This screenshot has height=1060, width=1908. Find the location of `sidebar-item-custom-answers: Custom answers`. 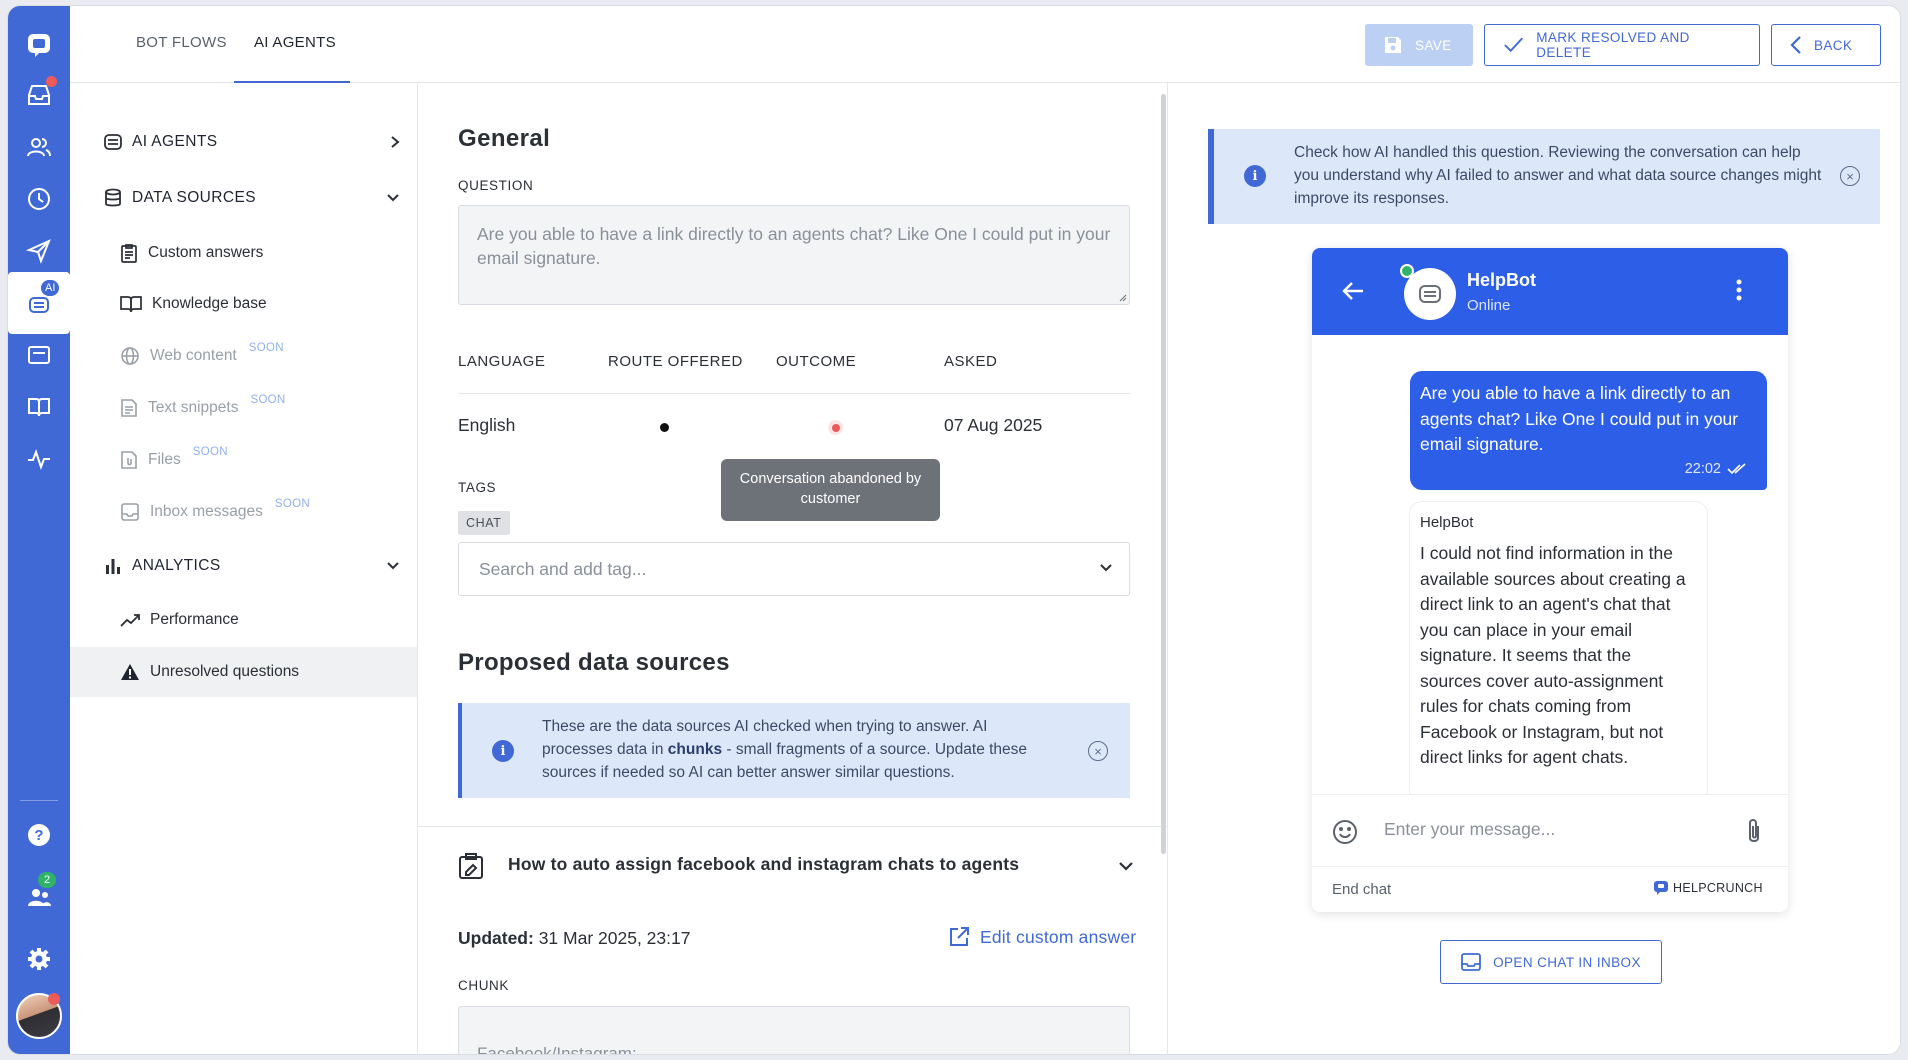

sidebar-item-custom-answers: Custom answers is located at coordinates (191, 253).